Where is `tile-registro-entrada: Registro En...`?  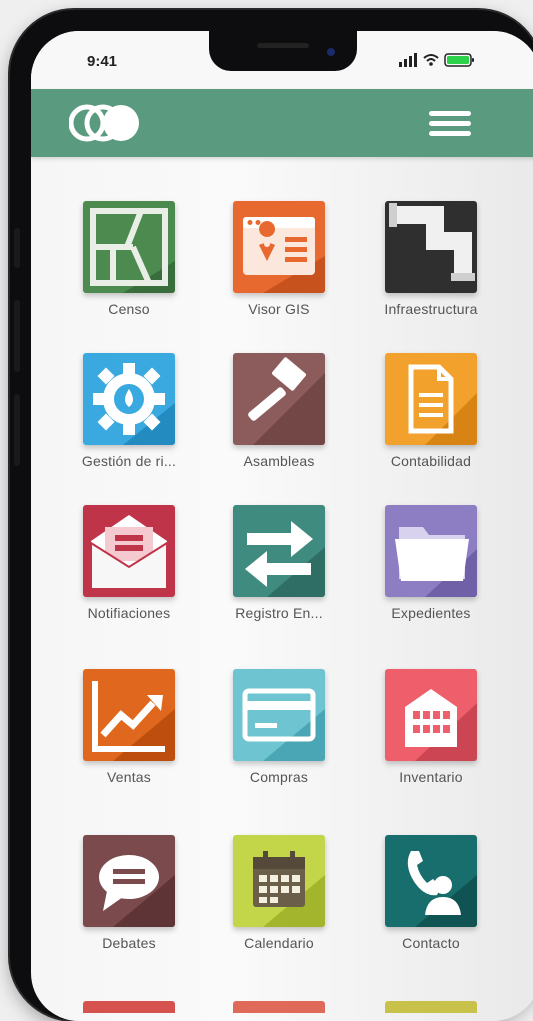
tile-registro-entrada: Registro En... is located at coordinates (276, 575).